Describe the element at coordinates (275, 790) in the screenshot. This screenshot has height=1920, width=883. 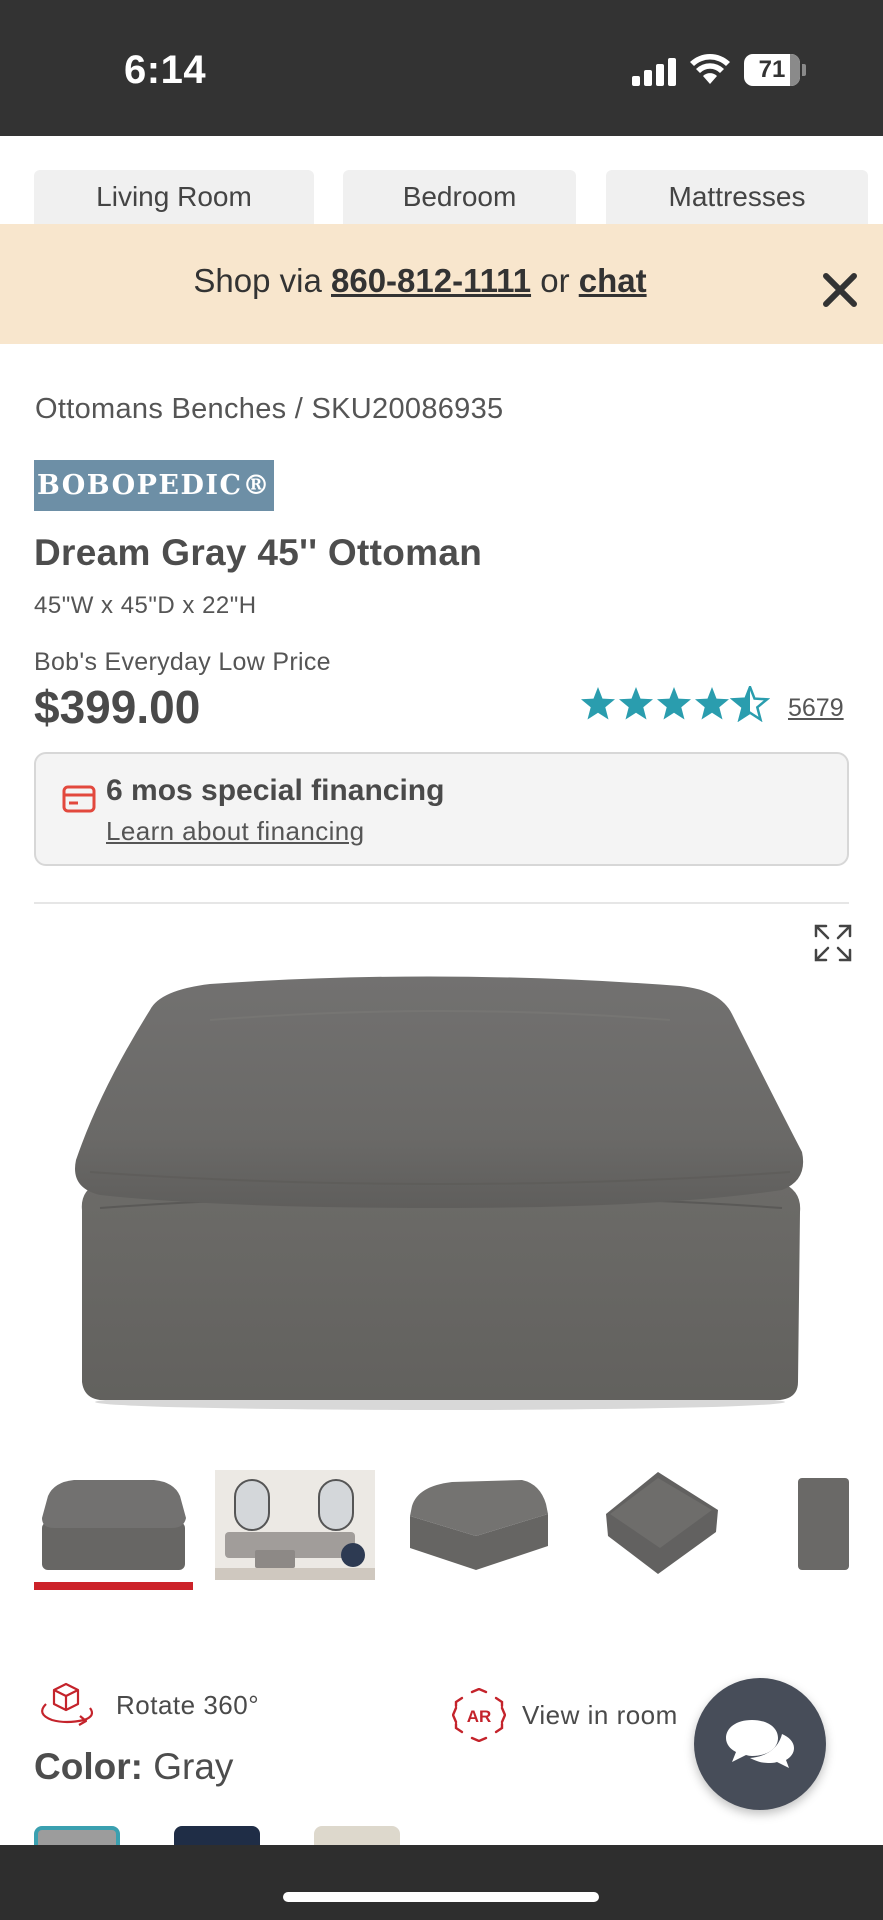
I see `financing-title: 6 mos special financing` at that location.